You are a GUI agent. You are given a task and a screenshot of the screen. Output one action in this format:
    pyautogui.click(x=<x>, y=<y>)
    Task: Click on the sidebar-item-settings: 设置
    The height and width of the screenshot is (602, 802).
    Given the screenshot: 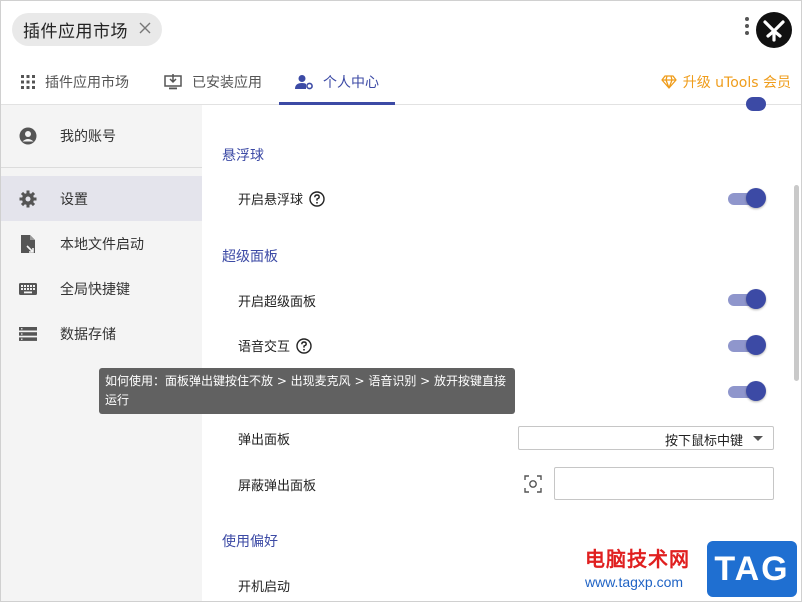 What is the action you would take?
    pyautogui.click(x=101, y=198)
    